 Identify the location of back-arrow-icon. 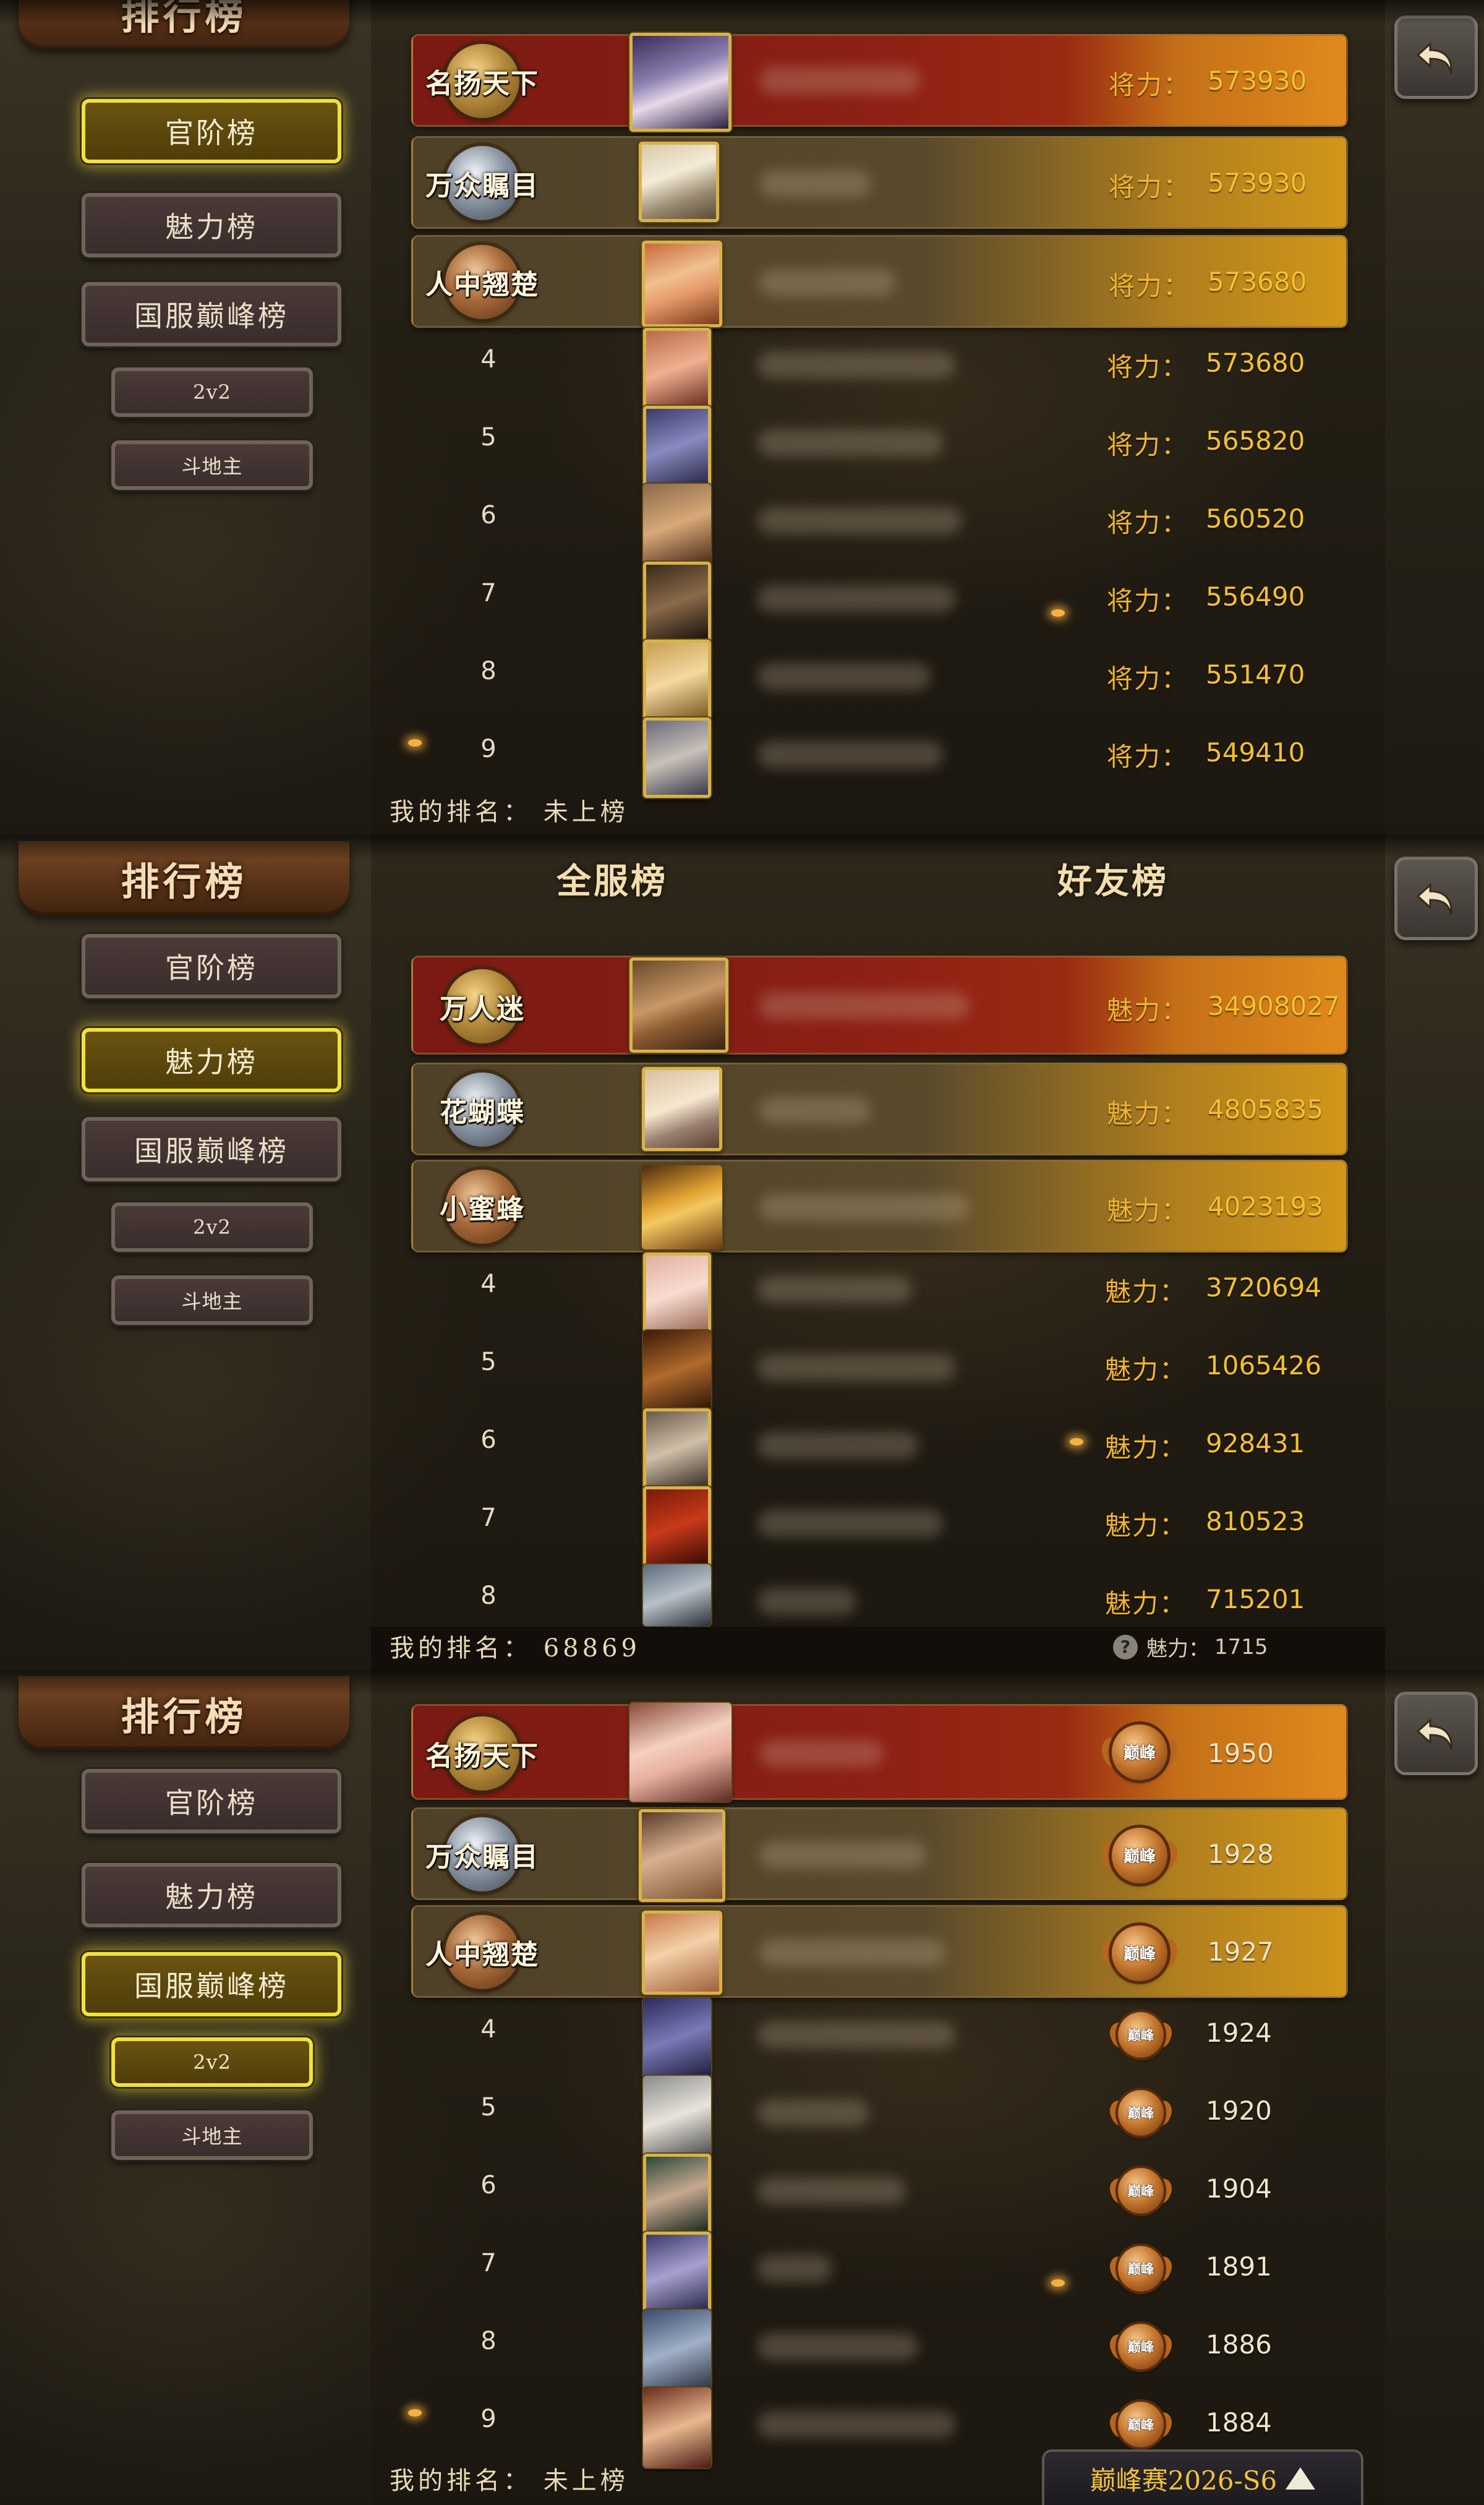
(1434, 57).